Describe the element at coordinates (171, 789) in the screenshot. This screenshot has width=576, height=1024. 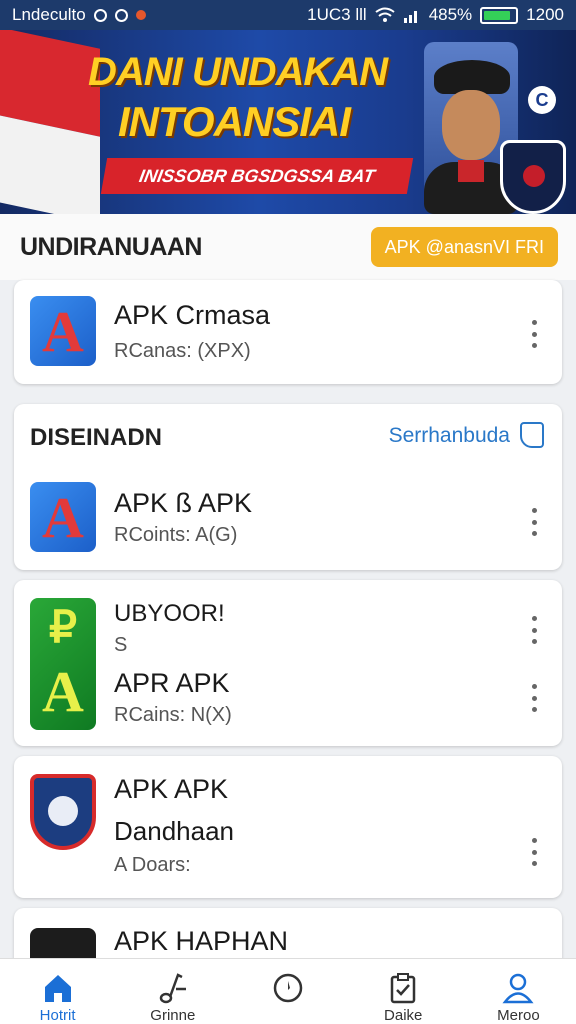
I see `app-name: APK APK` at that location.